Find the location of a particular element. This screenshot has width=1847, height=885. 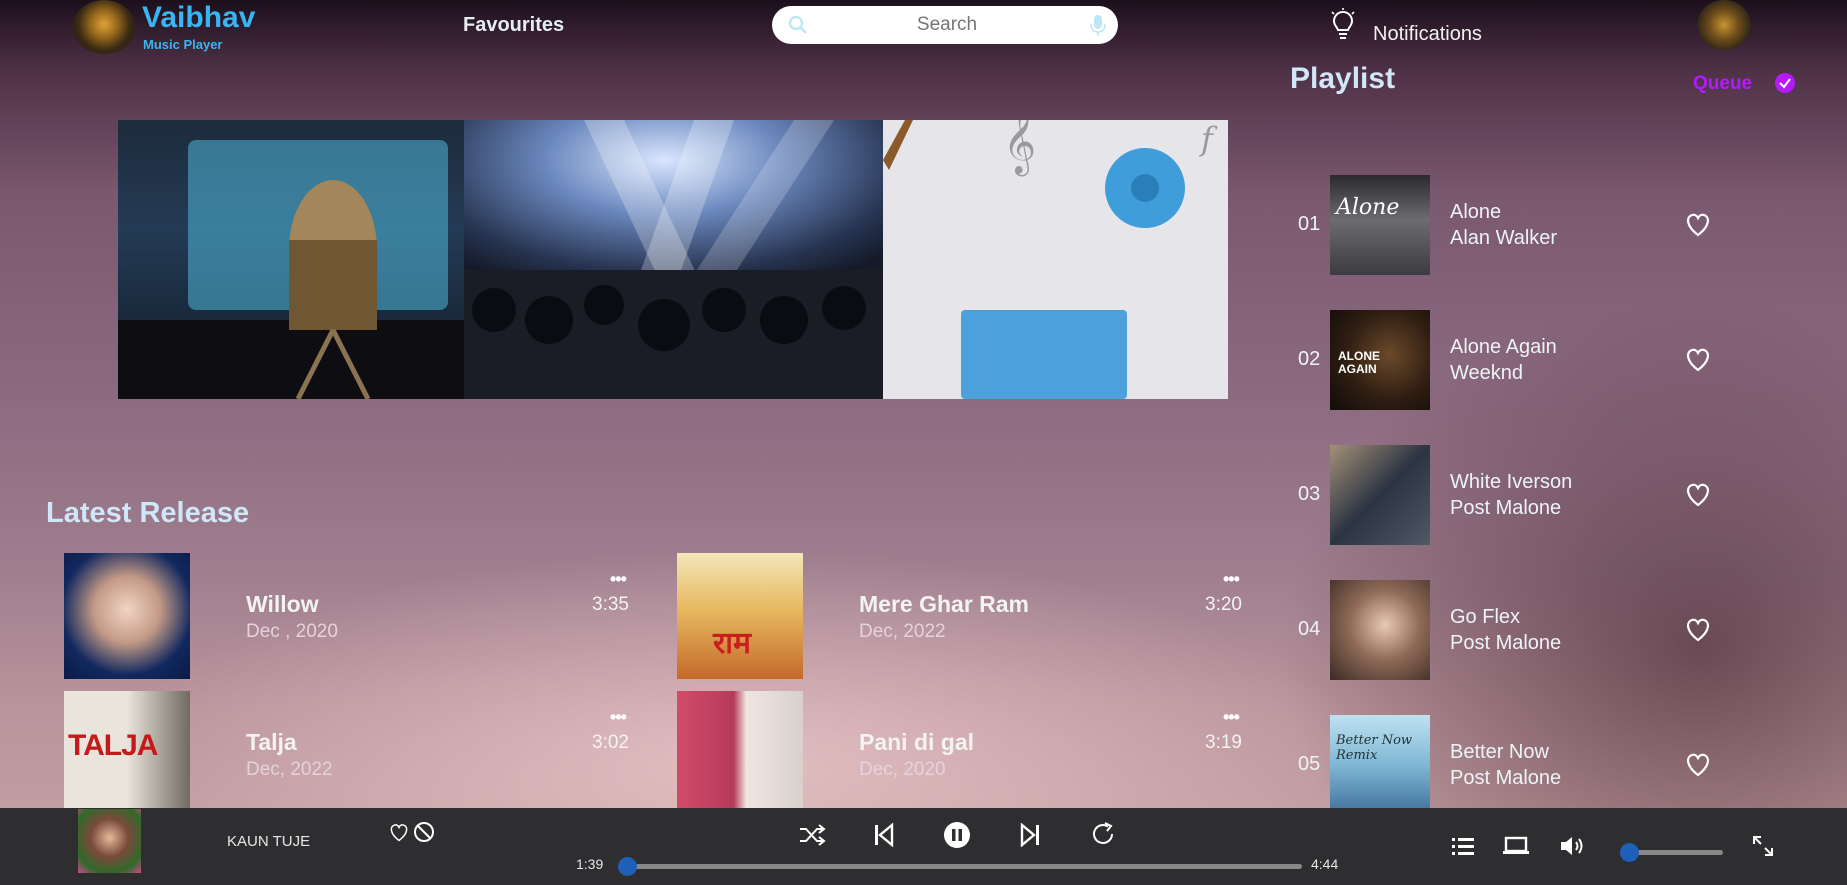

track-number: 02 is located at coordinates (1309, 359).